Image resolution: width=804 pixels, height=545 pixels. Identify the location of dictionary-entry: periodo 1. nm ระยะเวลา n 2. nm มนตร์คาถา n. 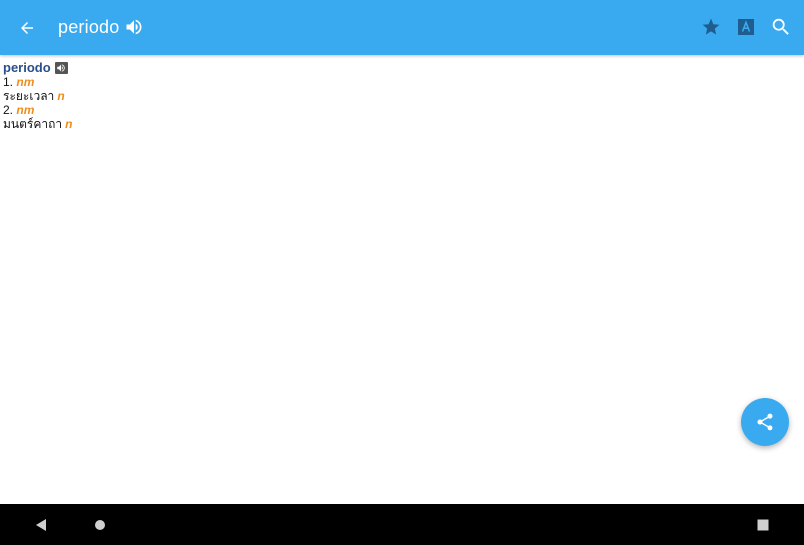
(393, 95).